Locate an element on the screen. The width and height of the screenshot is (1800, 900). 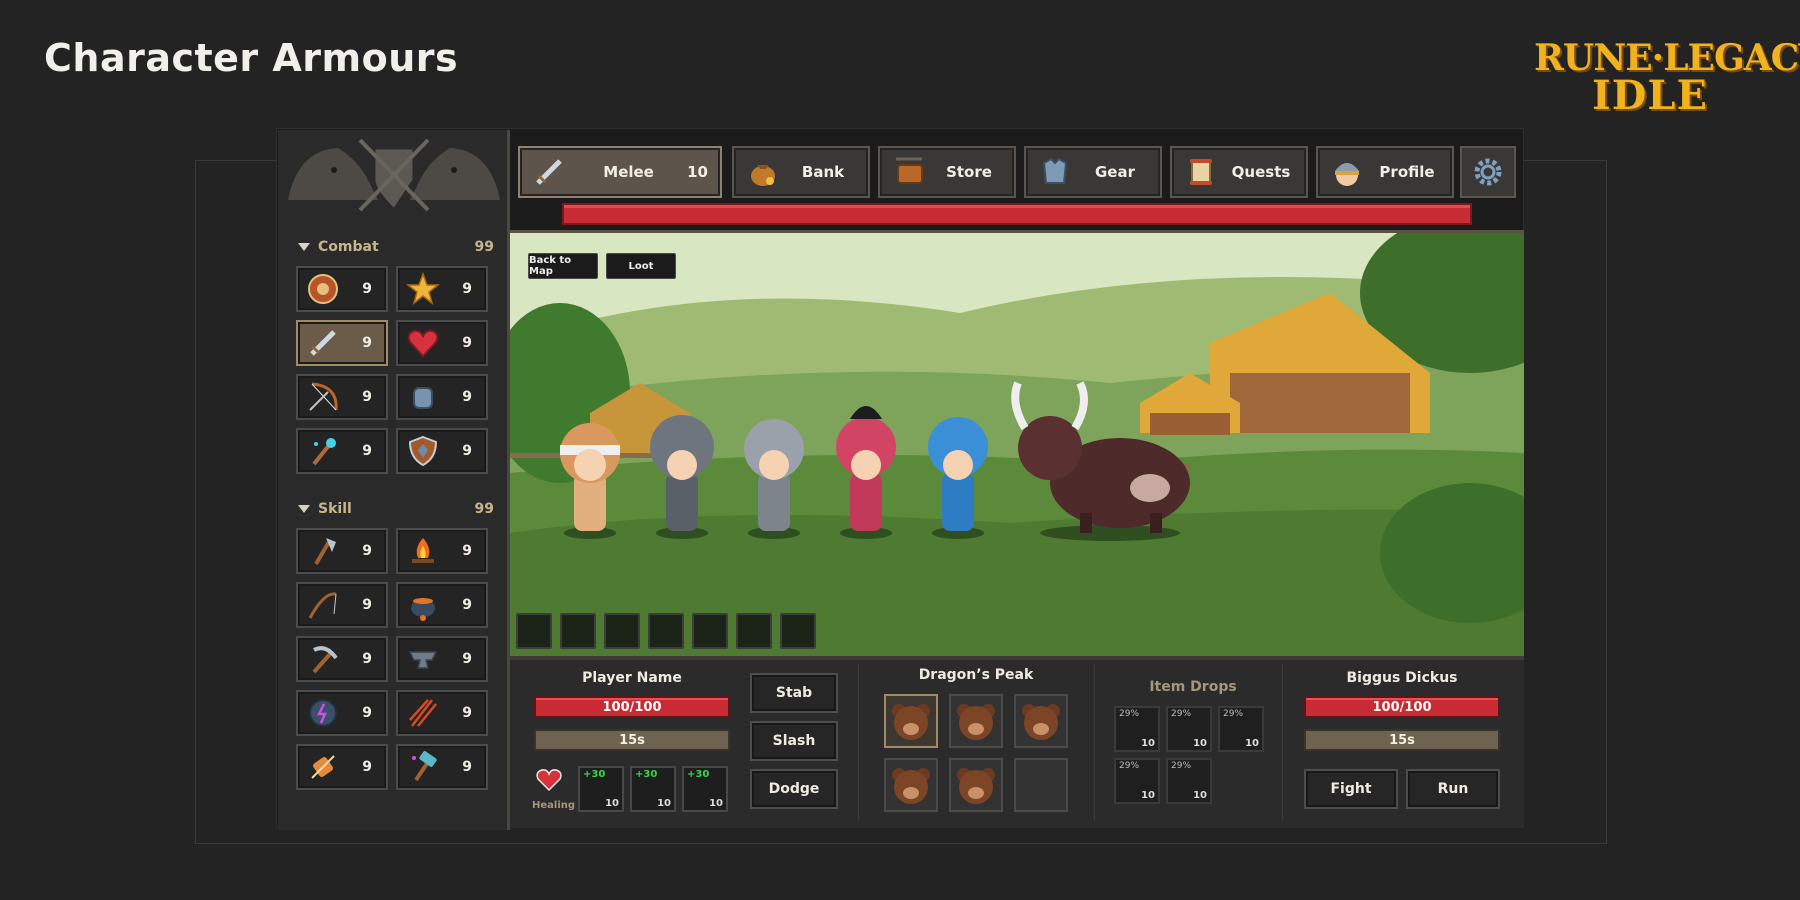
dodge-button: Dodge is located at coordinates (794, 789).